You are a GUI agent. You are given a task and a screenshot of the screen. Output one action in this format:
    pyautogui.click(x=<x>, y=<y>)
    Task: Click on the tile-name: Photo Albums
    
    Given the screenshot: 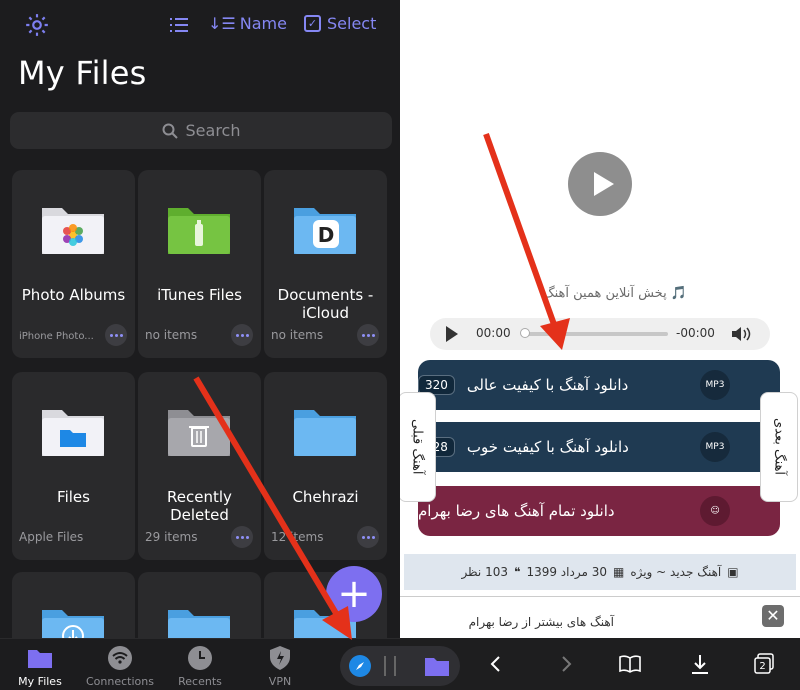 What is the action you would take?
    pyautogui.click(x=73, y=295)
    